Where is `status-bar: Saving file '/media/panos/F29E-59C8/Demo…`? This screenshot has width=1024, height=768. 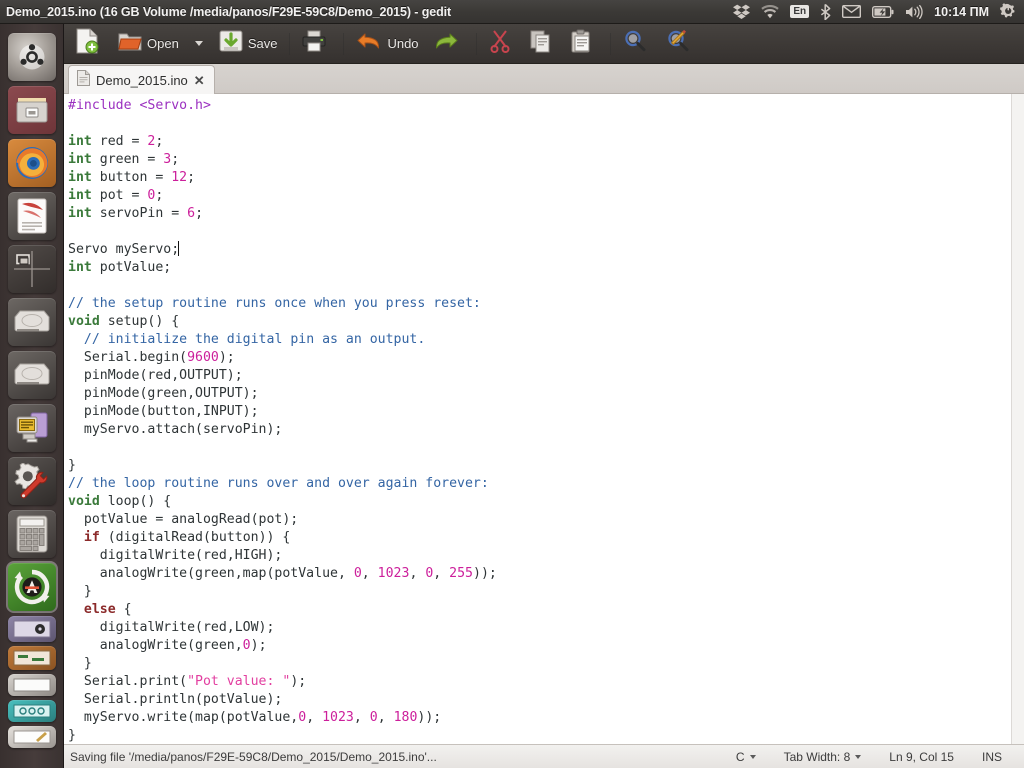 status-bar: Saving file '/media/panos/F29E-59C8/Demo… is located at coordinates (544, 756).